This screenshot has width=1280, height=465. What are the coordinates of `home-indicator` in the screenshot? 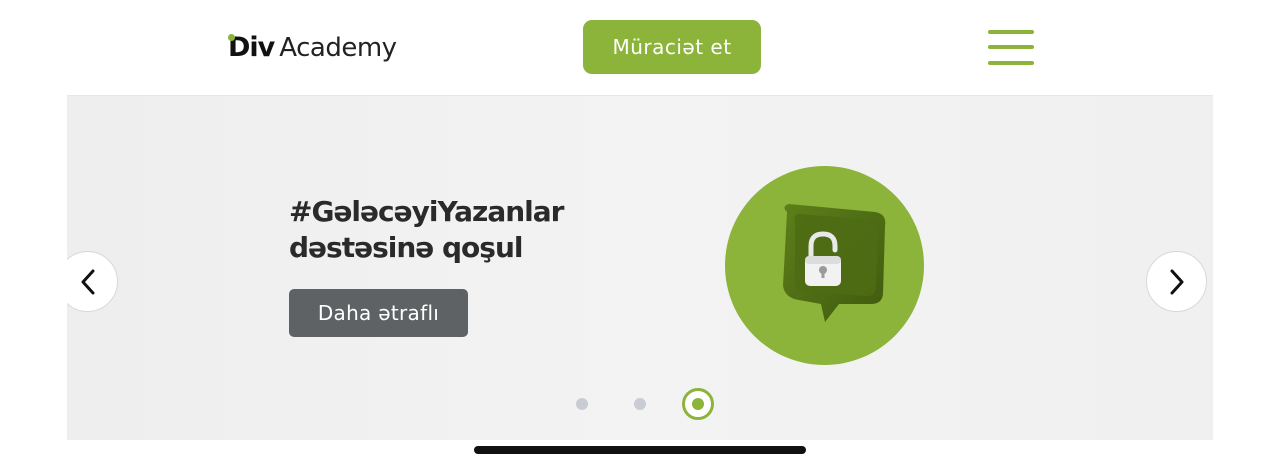 It's located at (640, 450).